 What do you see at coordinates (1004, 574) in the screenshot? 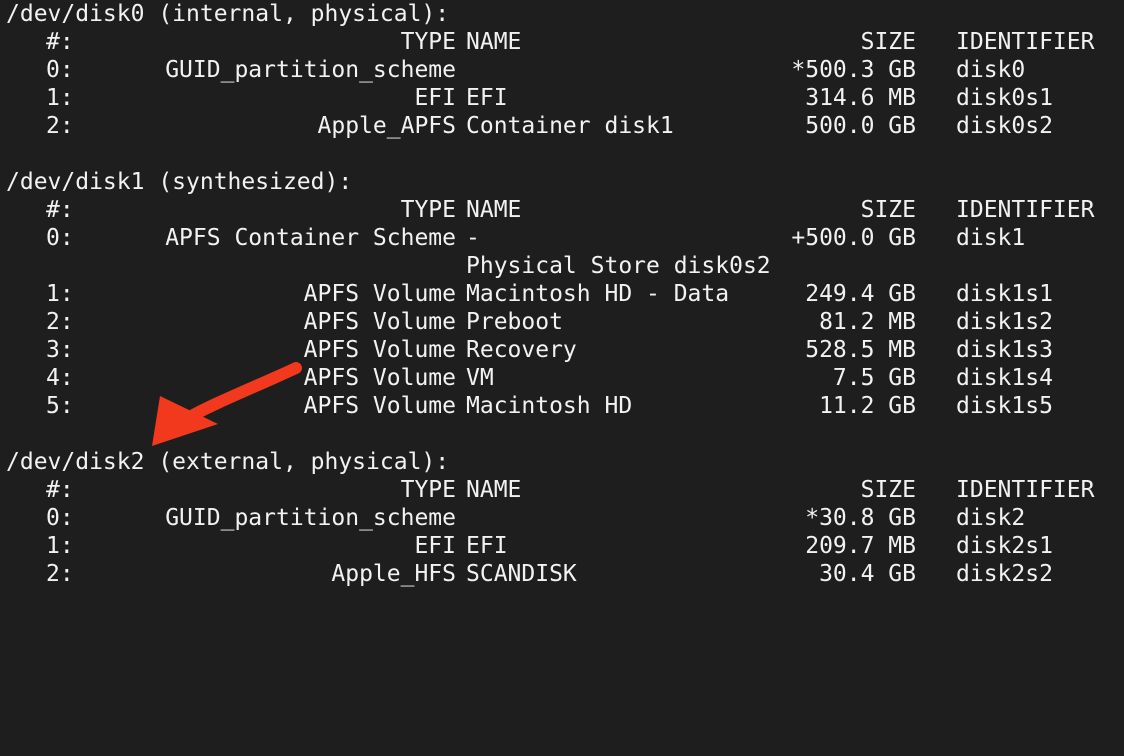
I see `partition-identifier: disk2s2` at bounding box center [1004, 574].